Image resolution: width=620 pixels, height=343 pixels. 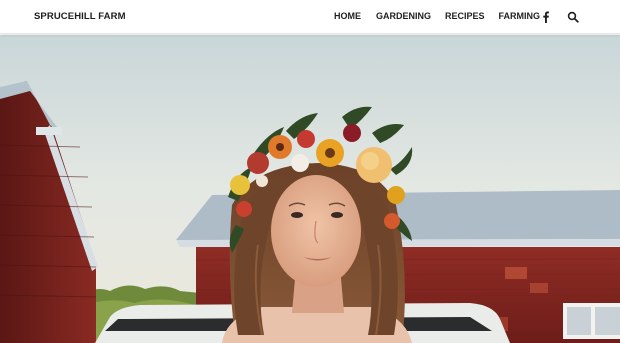 What do you see at coordinates (573, 16) in the screenshot?
I see `search-icon` at bounding box center [573, 16].